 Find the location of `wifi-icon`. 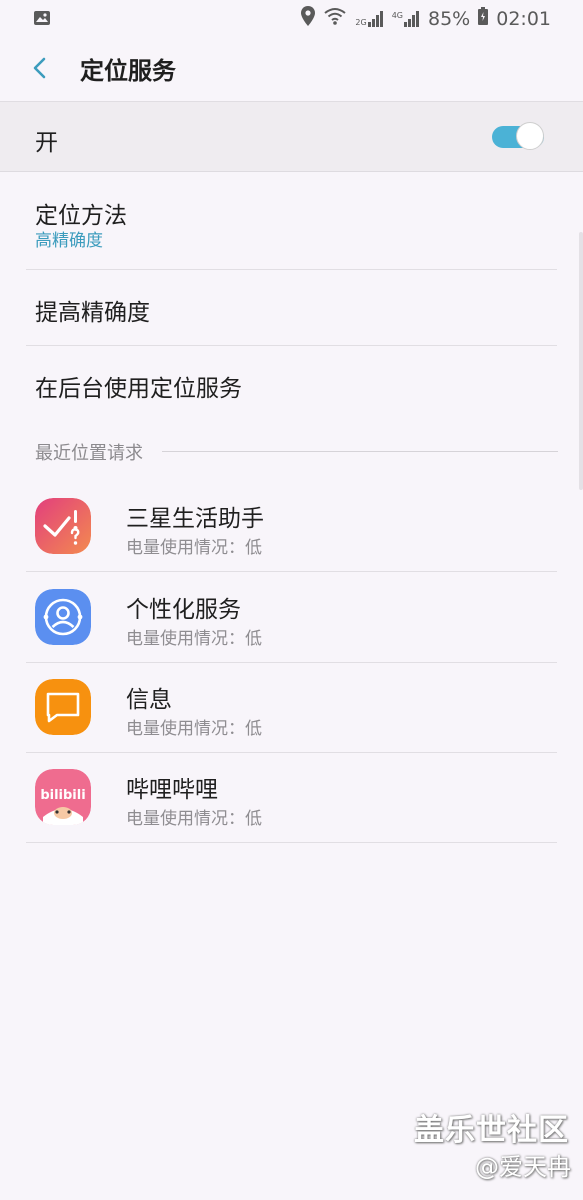

wifi-icon is located at coordinates (335, 18).